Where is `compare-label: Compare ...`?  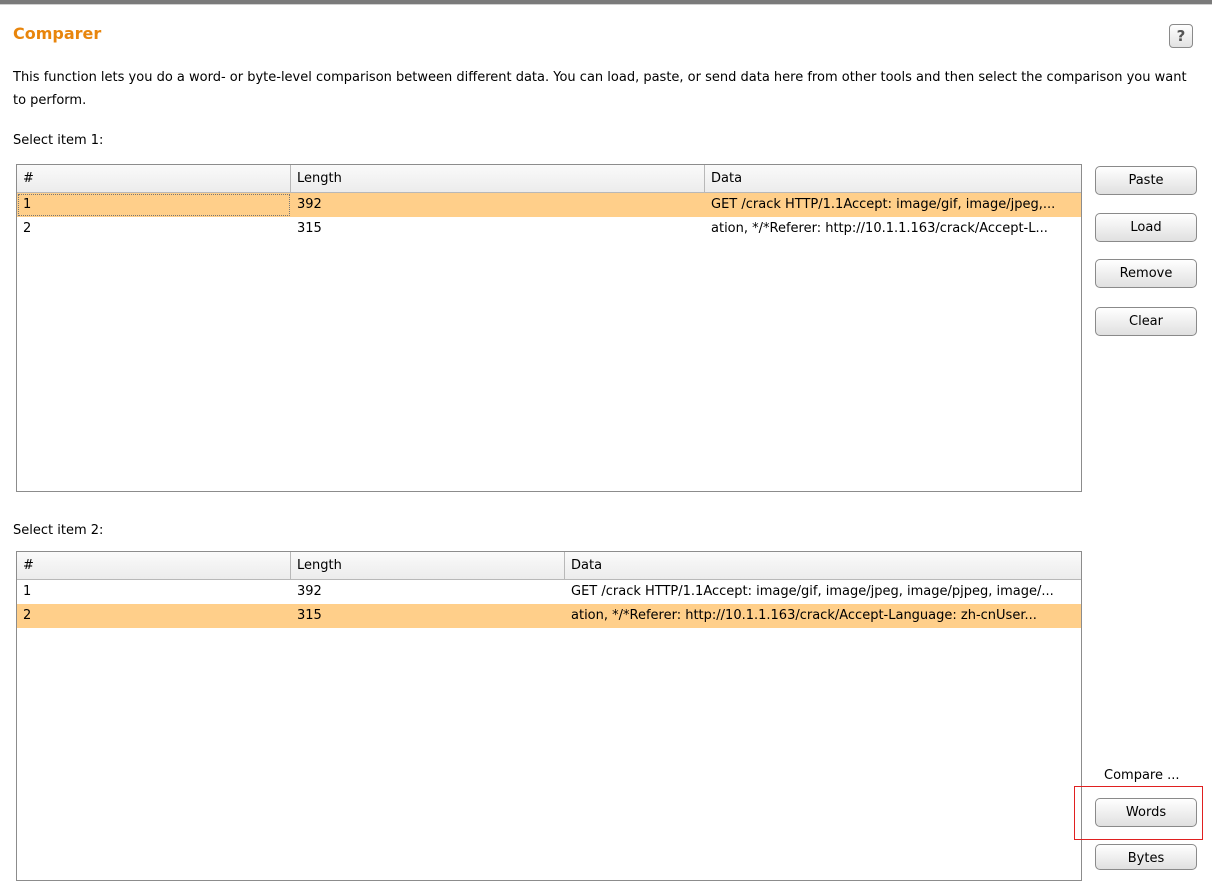 compare-label: Compare ... is located at coordinates (1142, 775).